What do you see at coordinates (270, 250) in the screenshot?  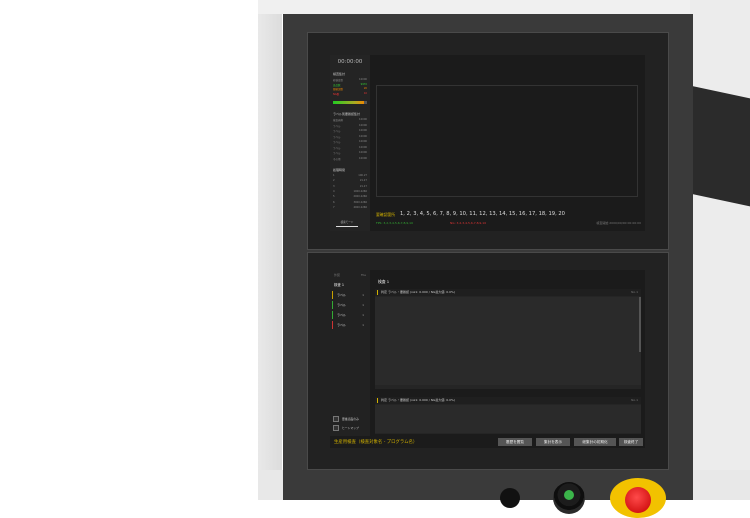 I see `machine-housing-side` at bounding box center [270, 250].